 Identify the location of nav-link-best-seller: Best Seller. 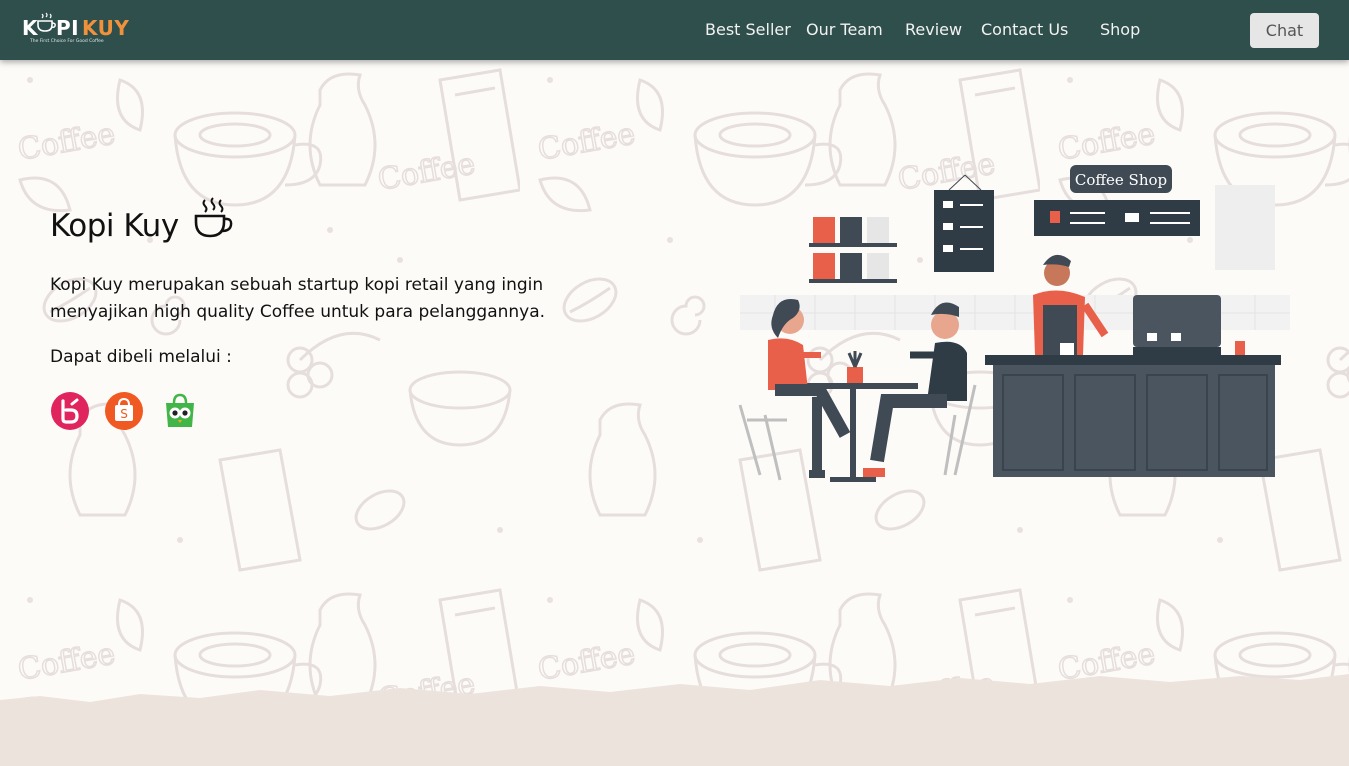
(748, 30).